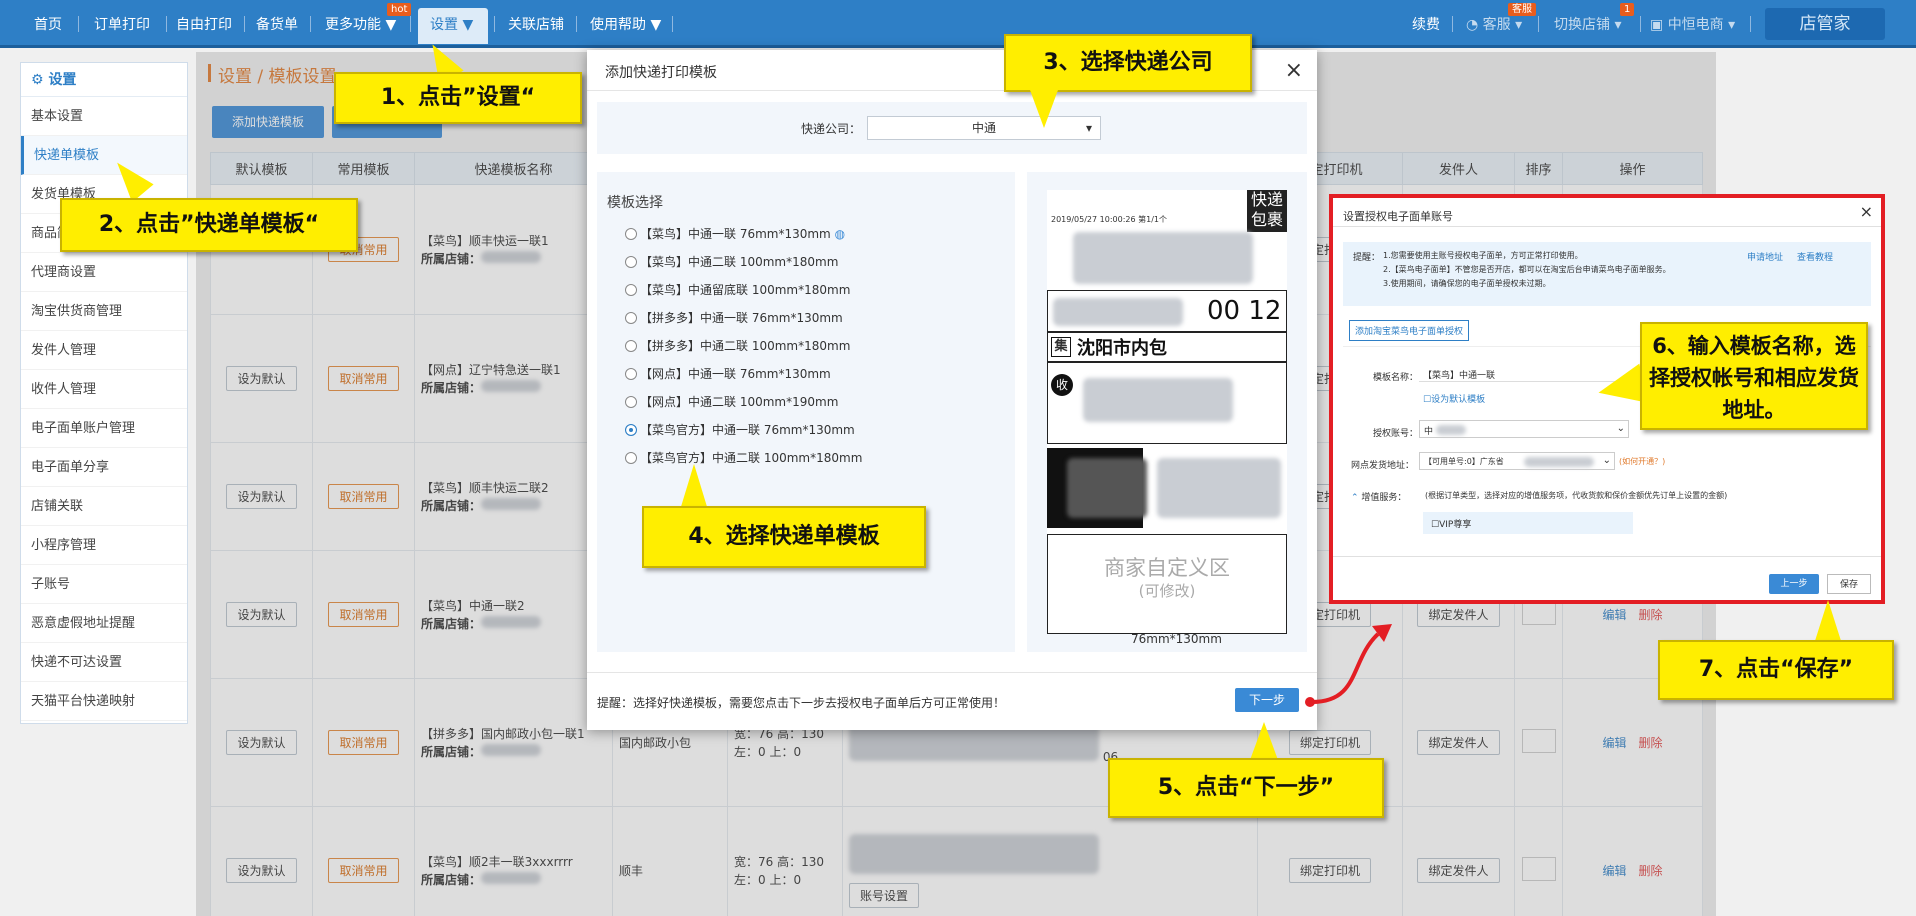 The height and width of the screenshot is (916, 1916). I want to click on sidebar-item-receiver: 收件人管理, so click(104, 389).